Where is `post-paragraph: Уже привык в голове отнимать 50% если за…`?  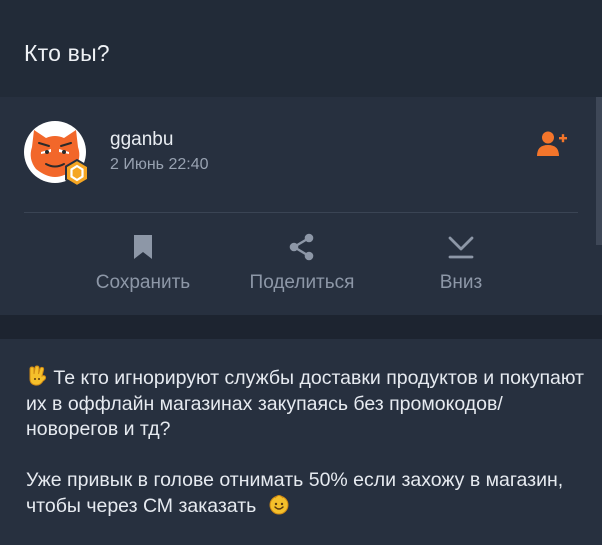 post-paragraph: Уже привык в голове отнимать 50% если за… is located at coordinates (306, 494).